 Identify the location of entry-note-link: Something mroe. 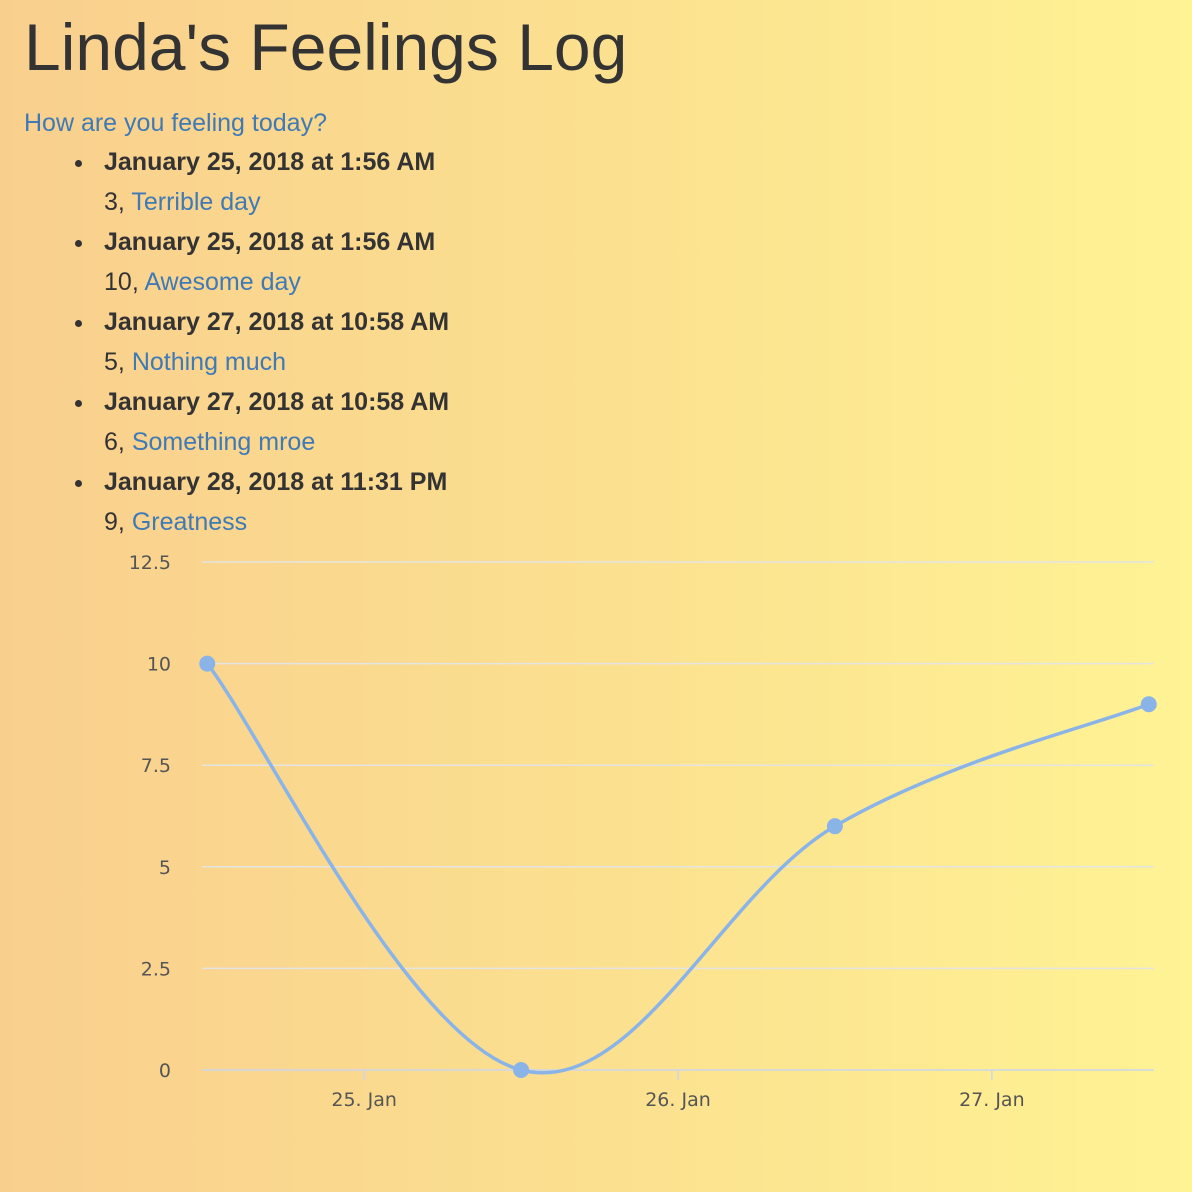
(223, 442).